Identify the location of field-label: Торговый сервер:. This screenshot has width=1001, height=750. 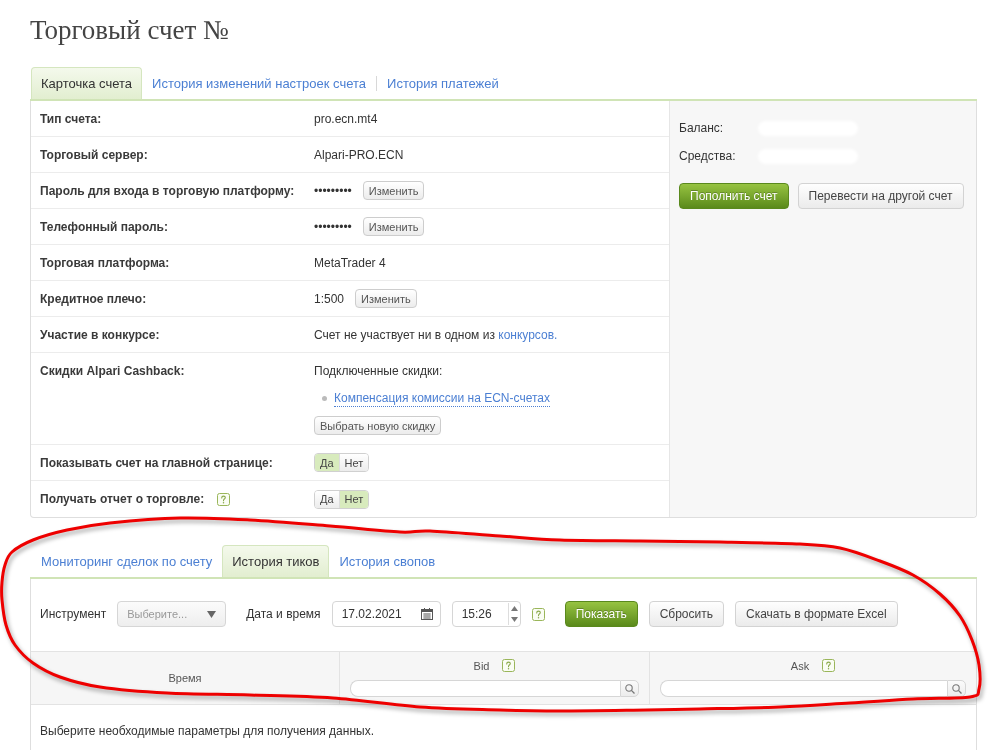
(94, 155).